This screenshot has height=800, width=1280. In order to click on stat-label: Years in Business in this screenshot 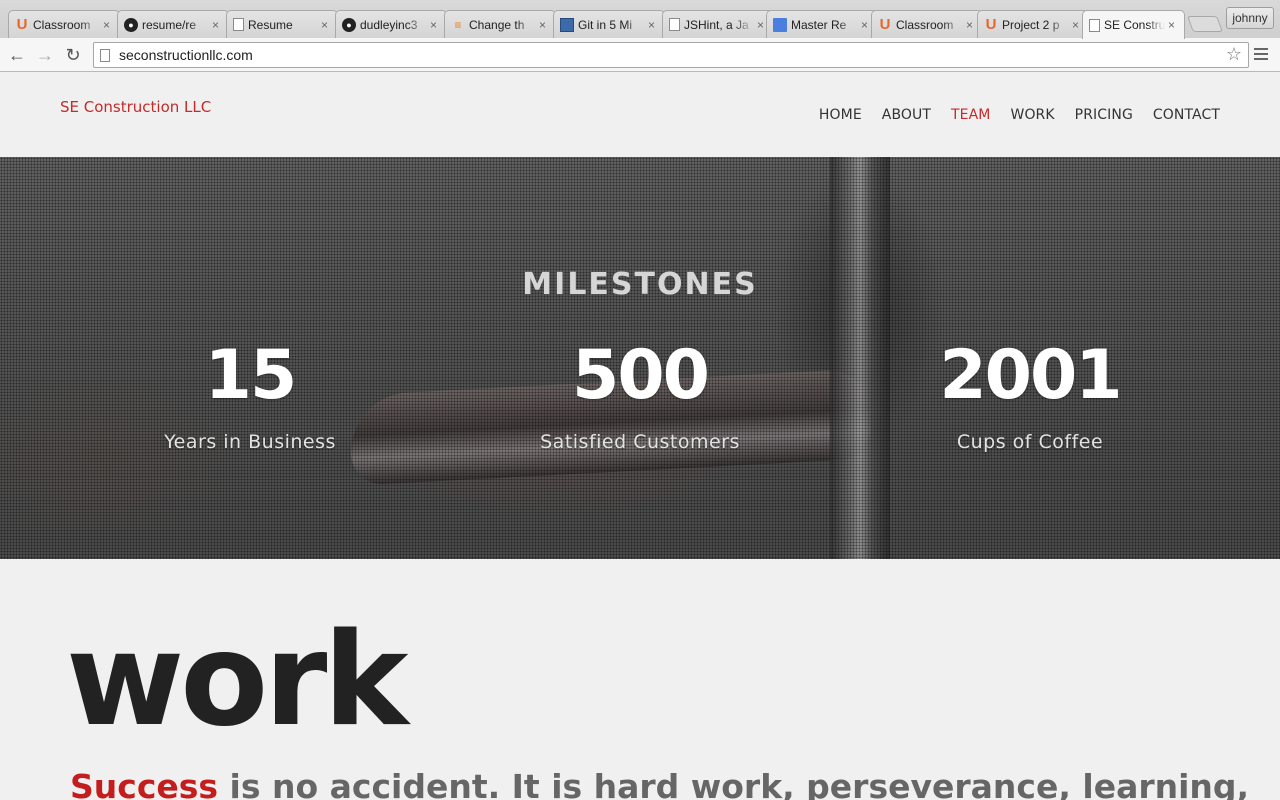, I will do `click(250, 442)`.